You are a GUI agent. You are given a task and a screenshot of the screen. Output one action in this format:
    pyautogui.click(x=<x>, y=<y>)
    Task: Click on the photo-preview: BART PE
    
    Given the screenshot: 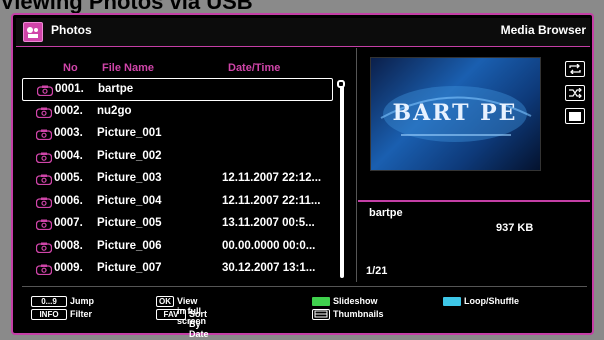 What is the action you would take?
    pyautogui.click(x=455, y=114)
    